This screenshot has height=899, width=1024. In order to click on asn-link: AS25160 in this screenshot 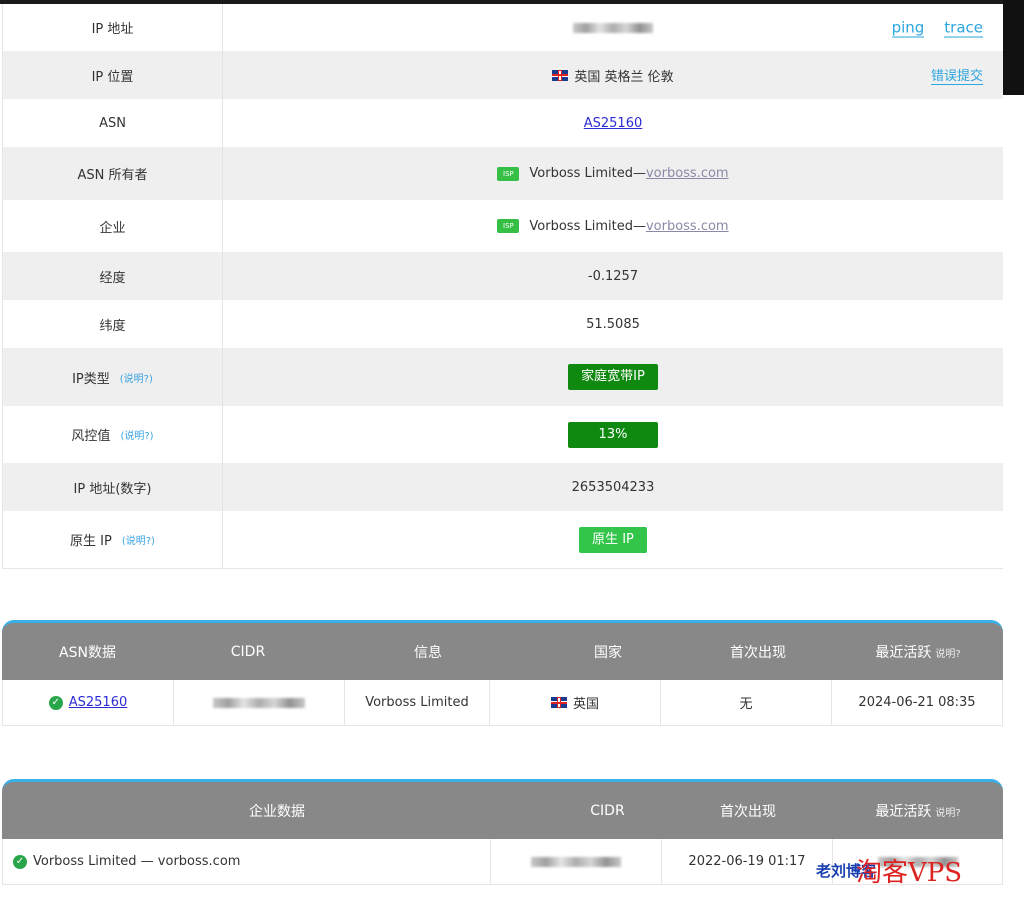, I will do `click(613, 123)`.